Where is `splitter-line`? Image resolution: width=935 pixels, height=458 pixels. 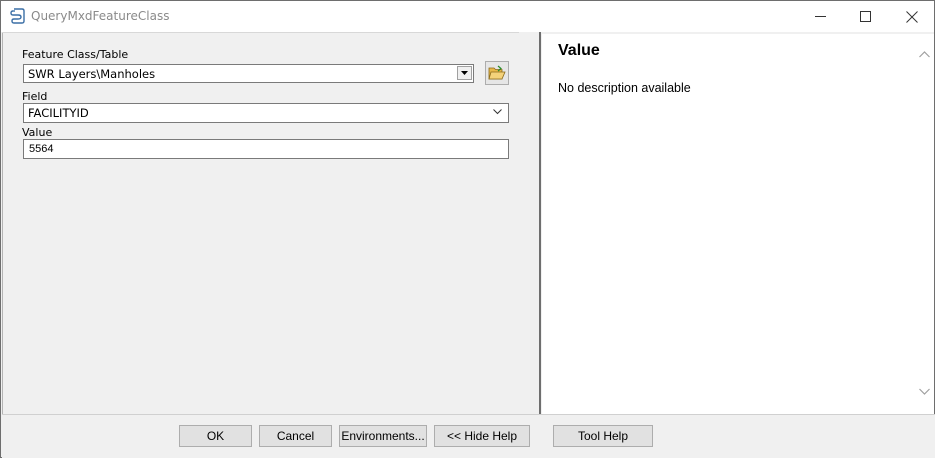 splitter-line is located at coordinates (540, 223).